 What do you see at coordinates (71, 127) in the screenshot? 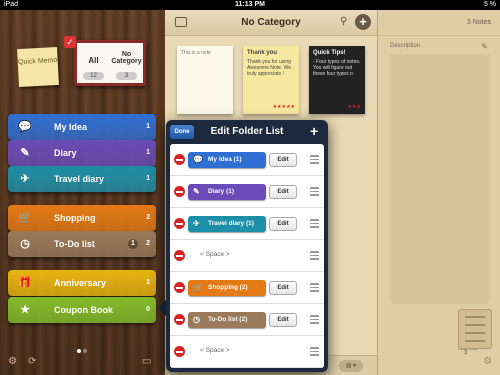
I see `folder-name: My Idea` at bounding box center [71, 127].